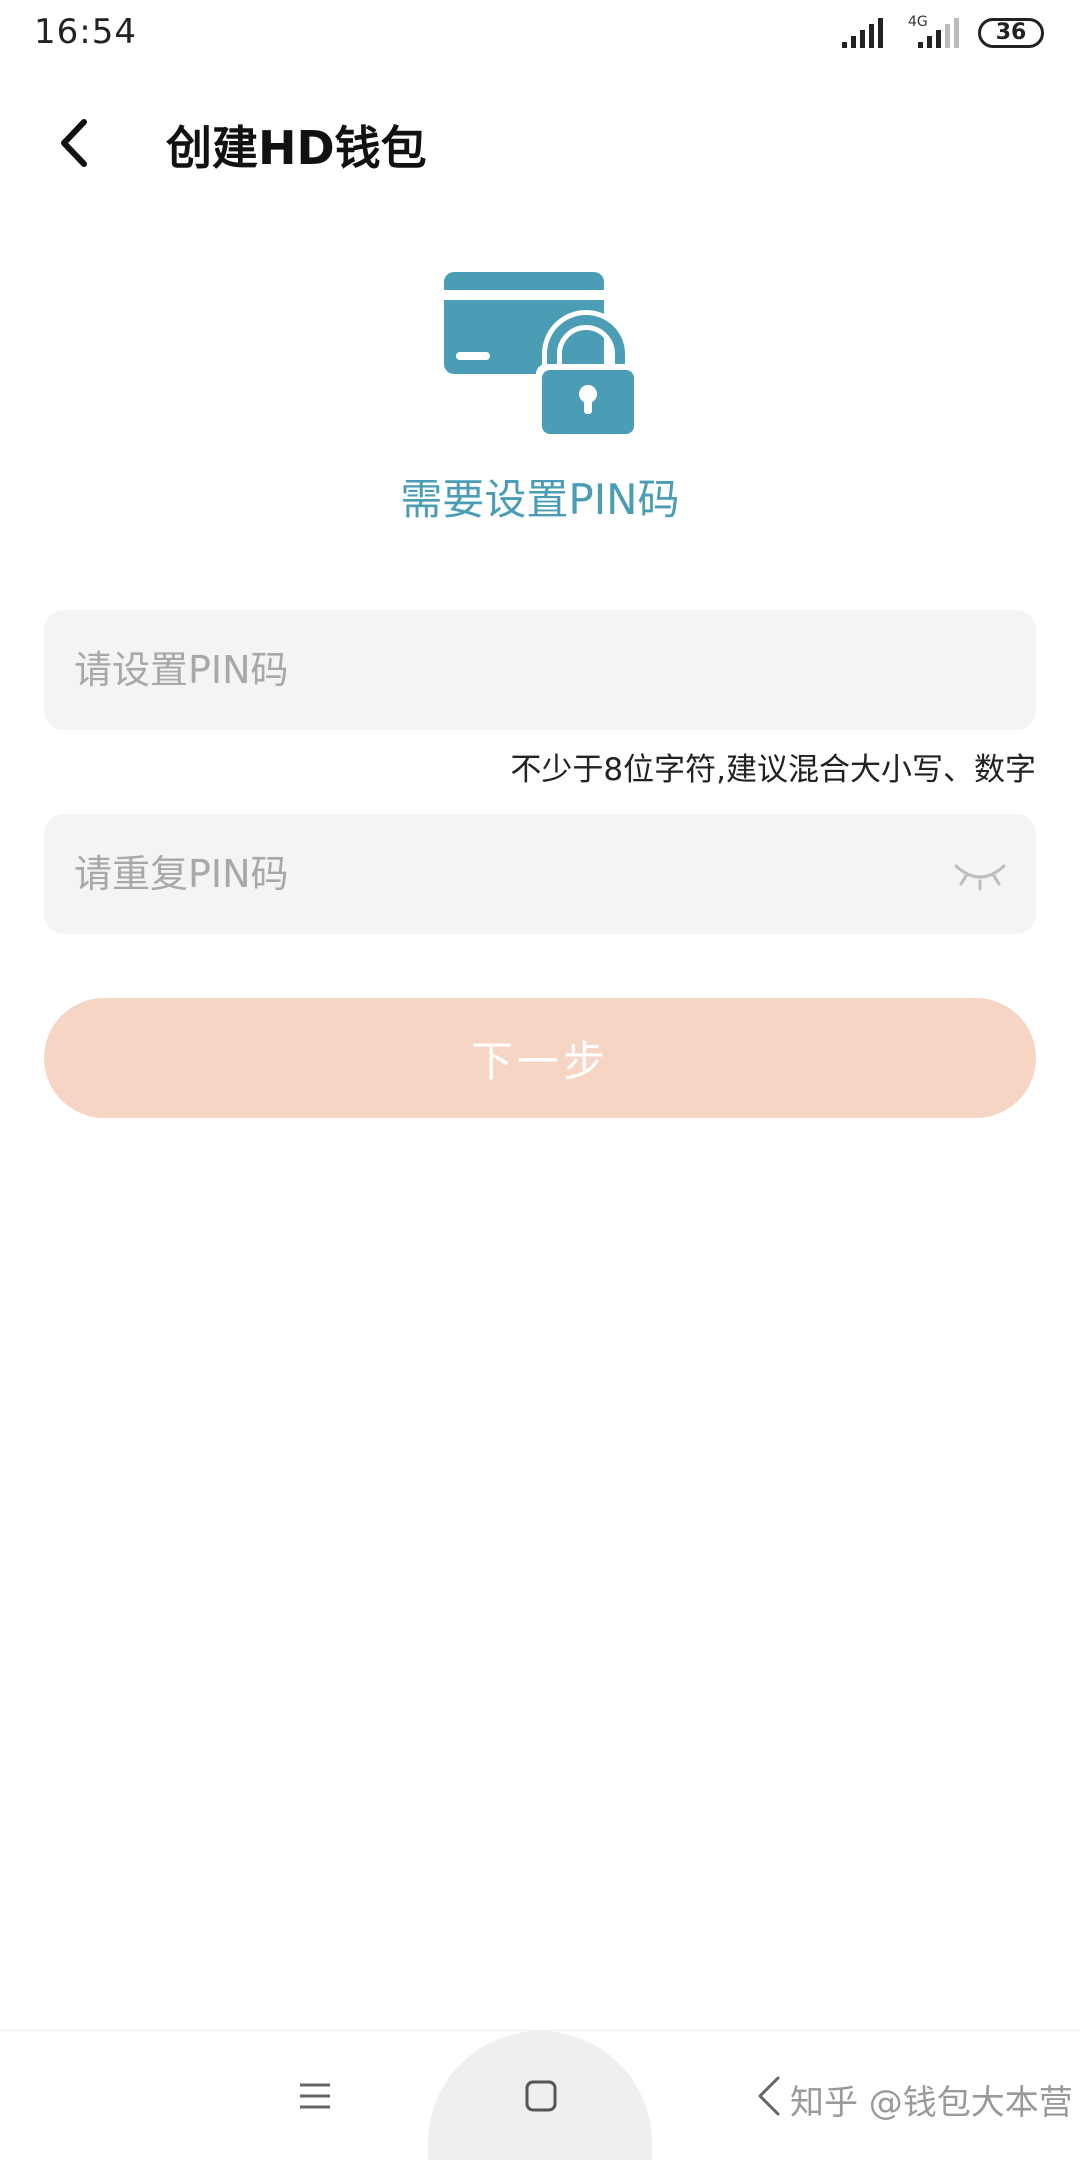 The height and width of the screenshot is (2160, 1080). I want to click on card-lock-icon, so click(542, 355).